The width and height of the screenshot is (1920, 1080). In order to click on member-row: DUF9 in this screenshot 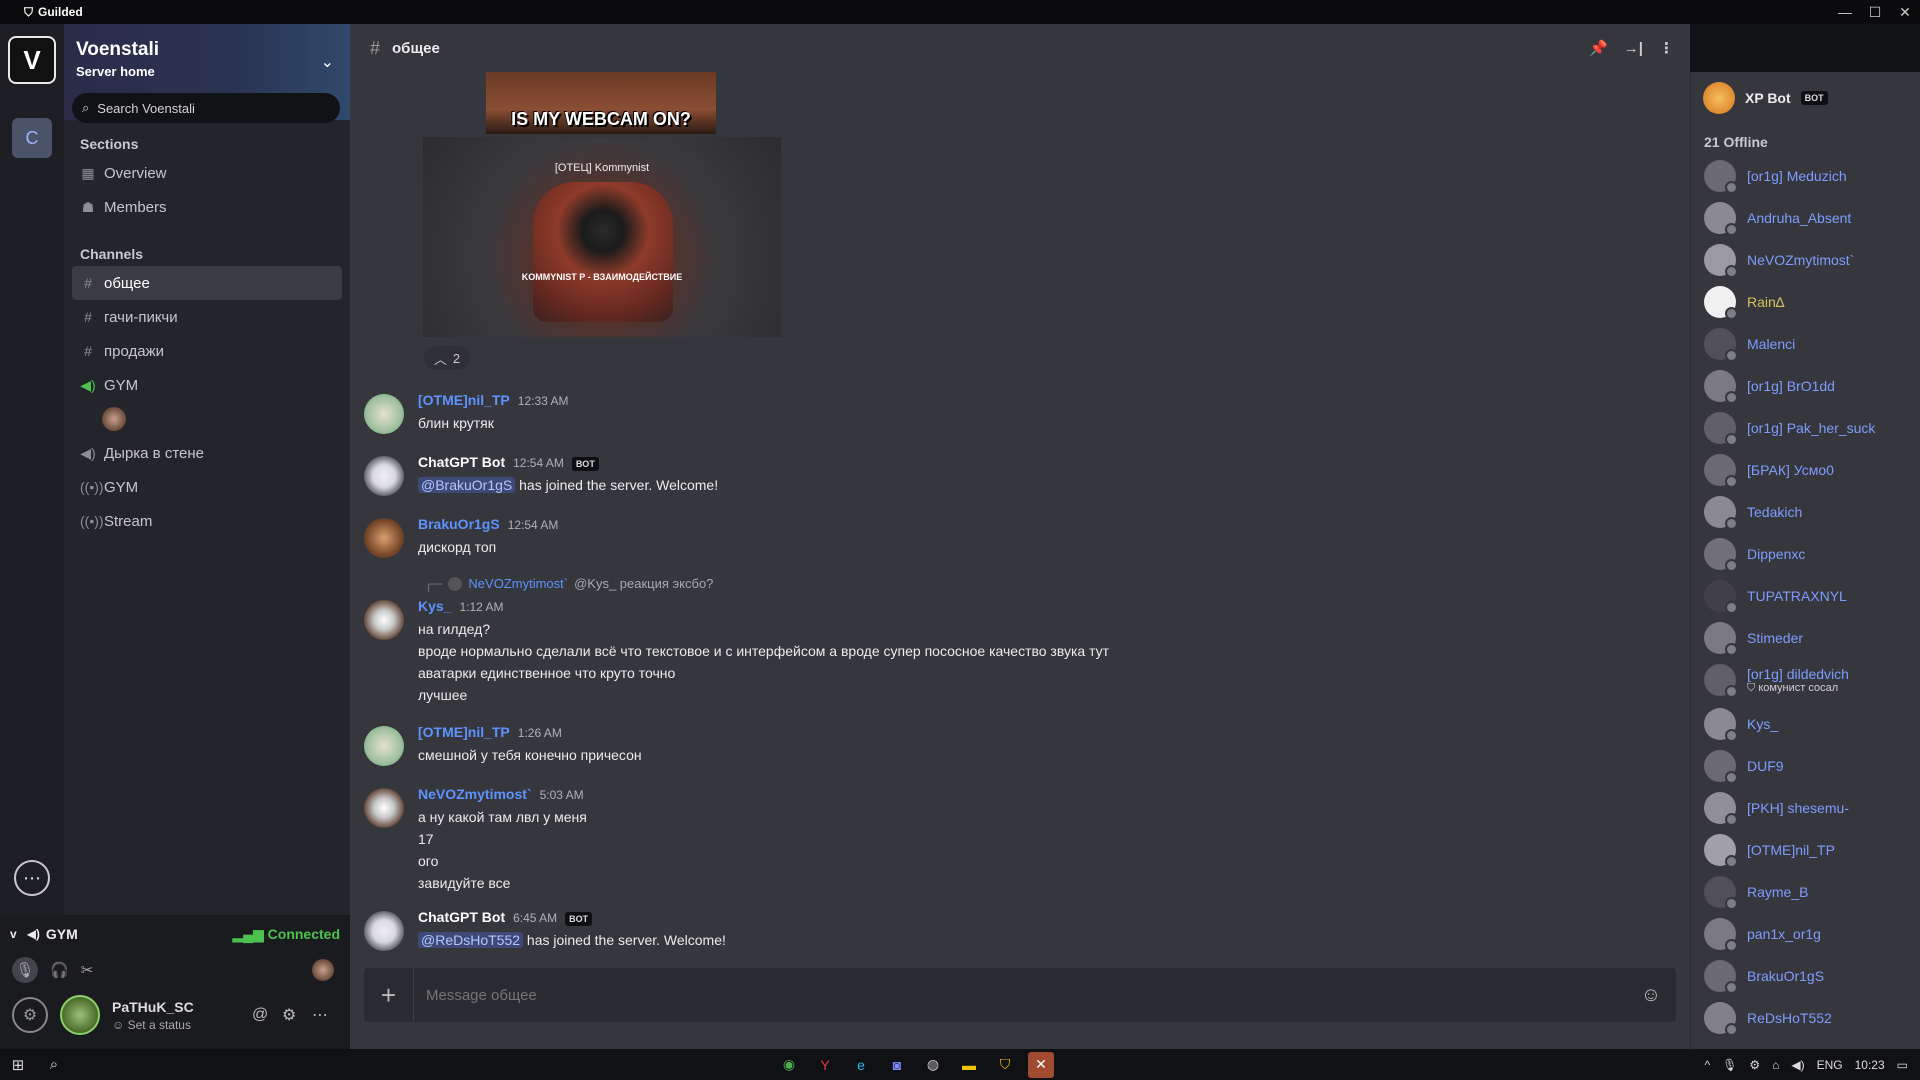, I will do `click(1744, 767)`.